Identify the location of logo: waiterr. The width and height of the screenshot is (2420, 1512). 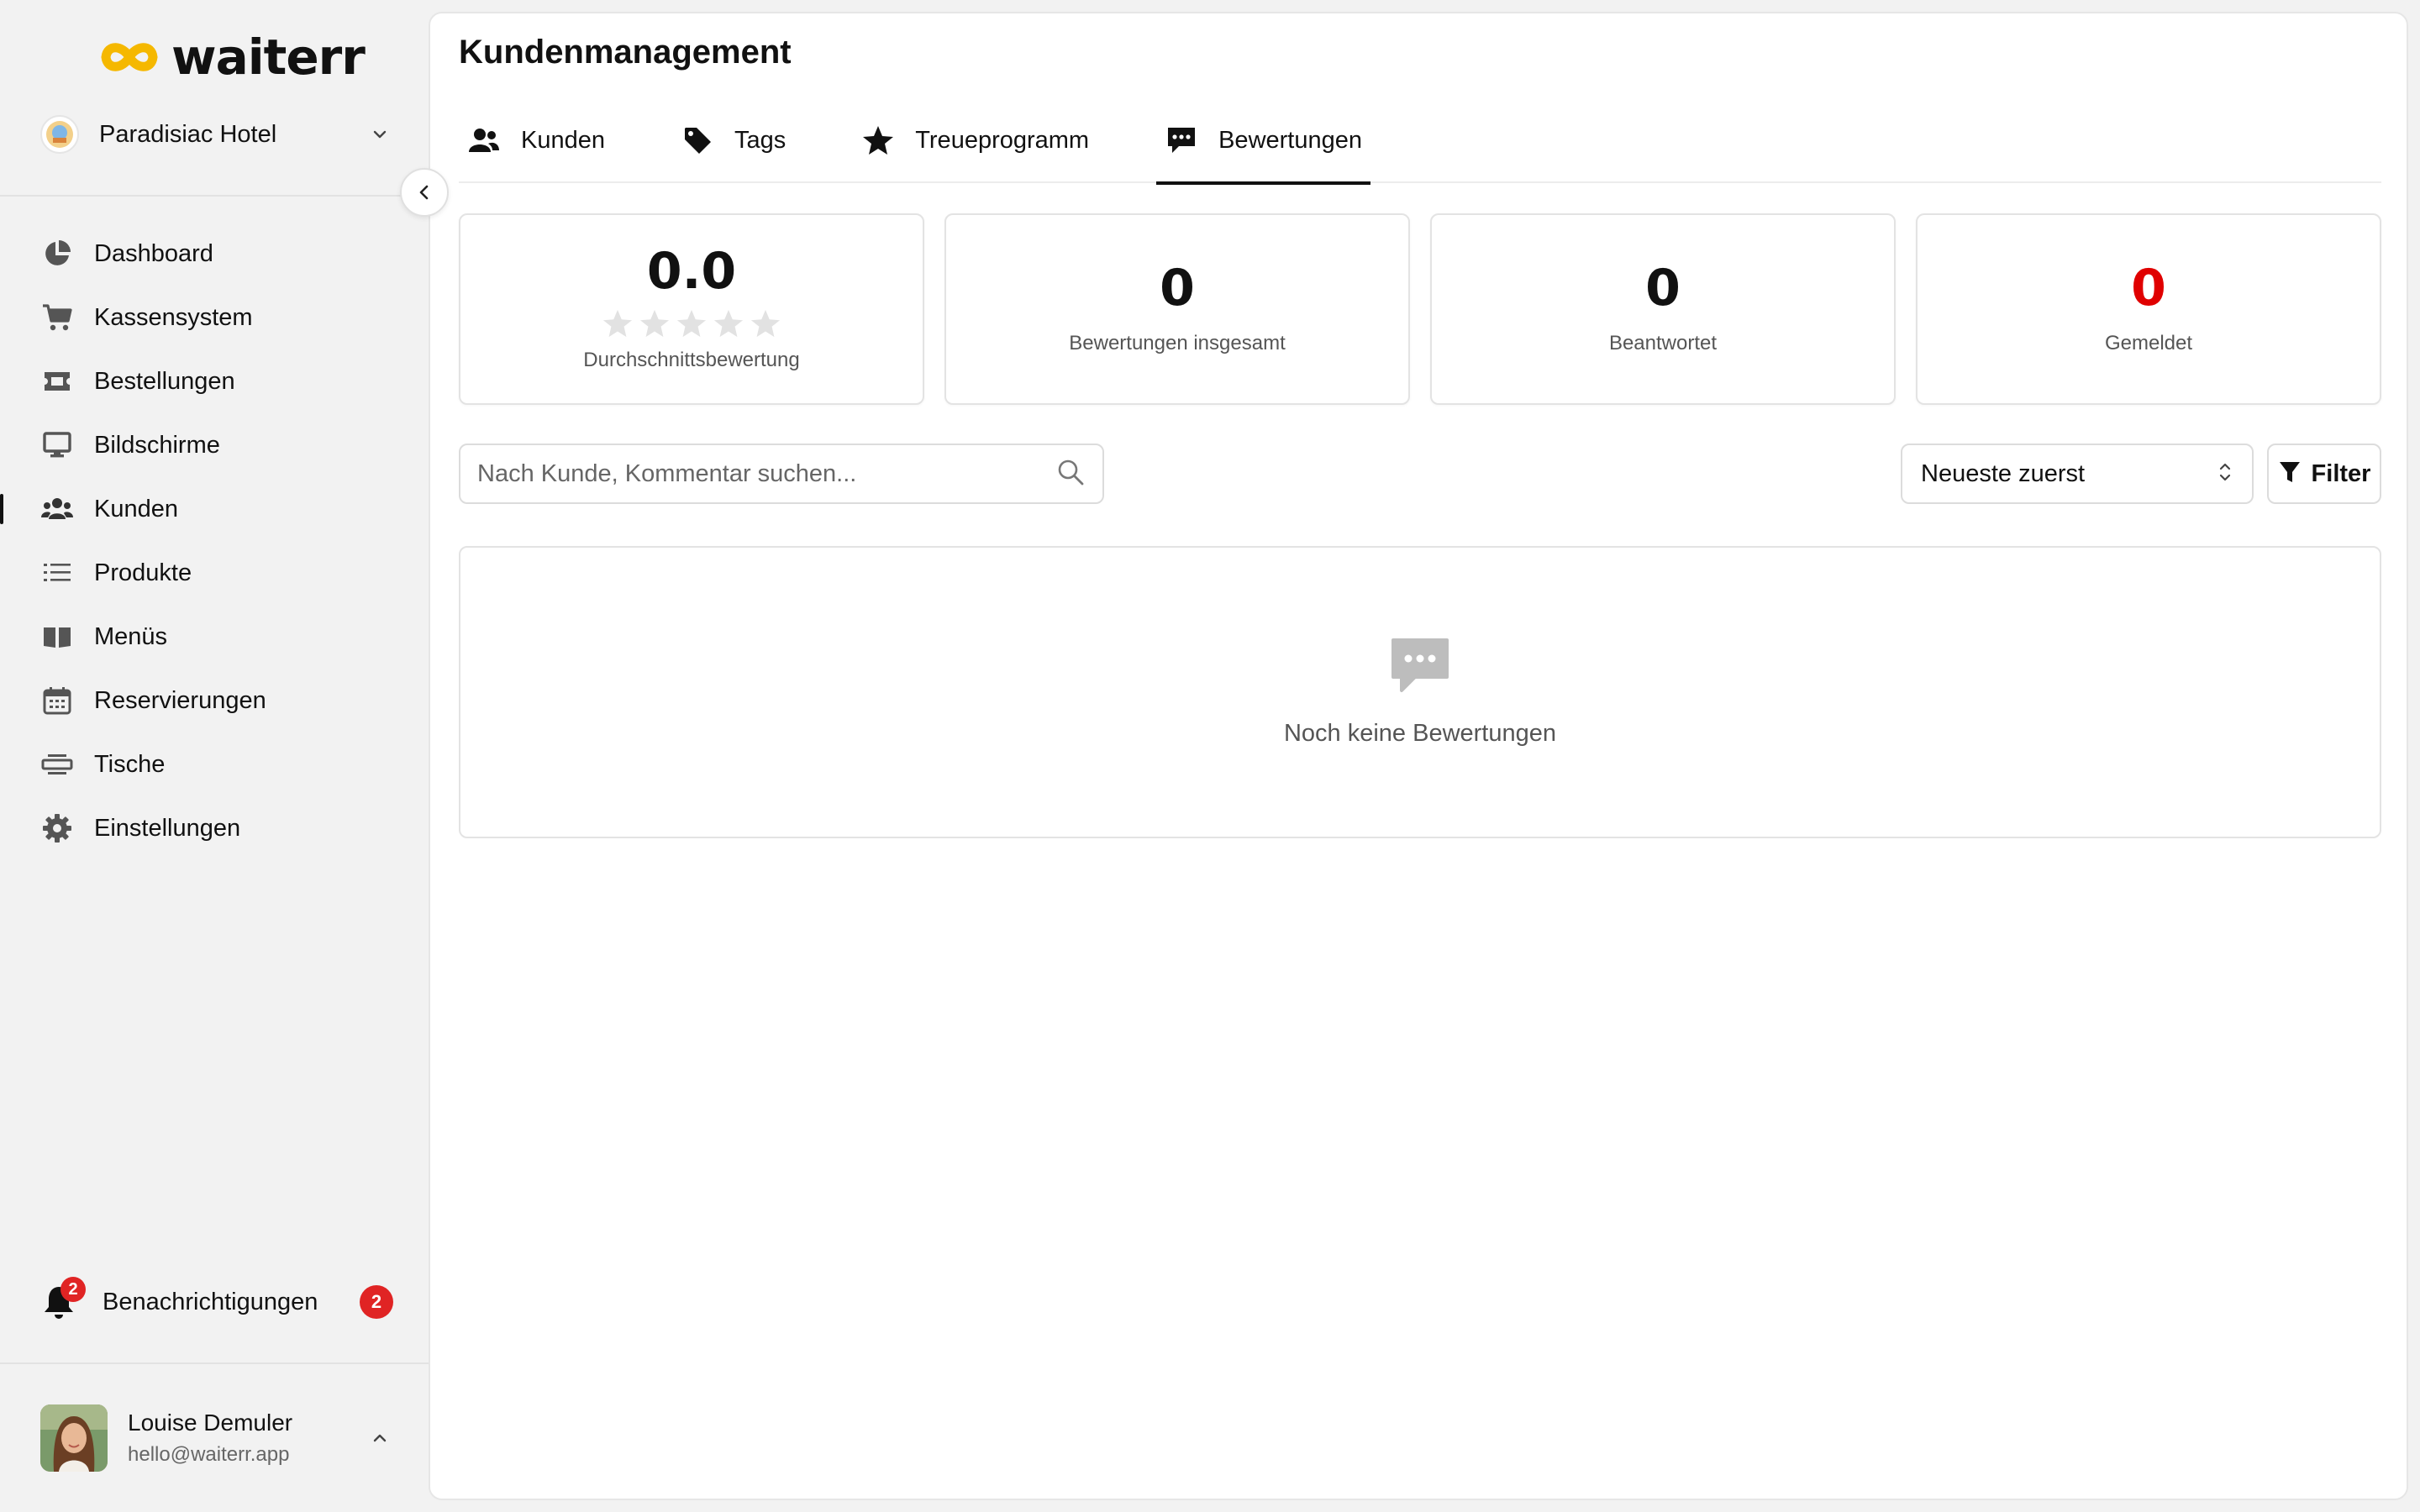
(233, 57).